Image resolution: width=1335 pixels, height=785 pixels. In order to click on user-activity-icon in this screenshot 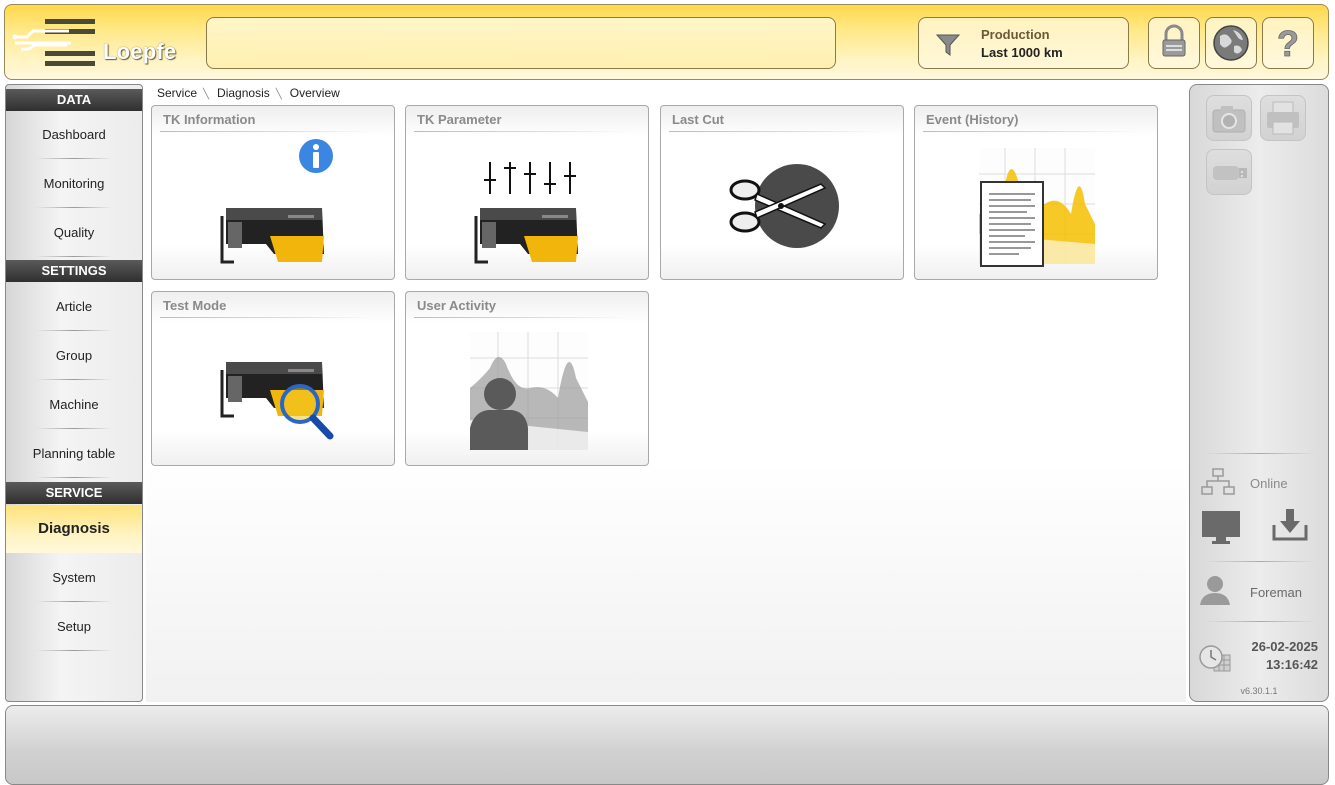, I will do `click(529, 391)`.